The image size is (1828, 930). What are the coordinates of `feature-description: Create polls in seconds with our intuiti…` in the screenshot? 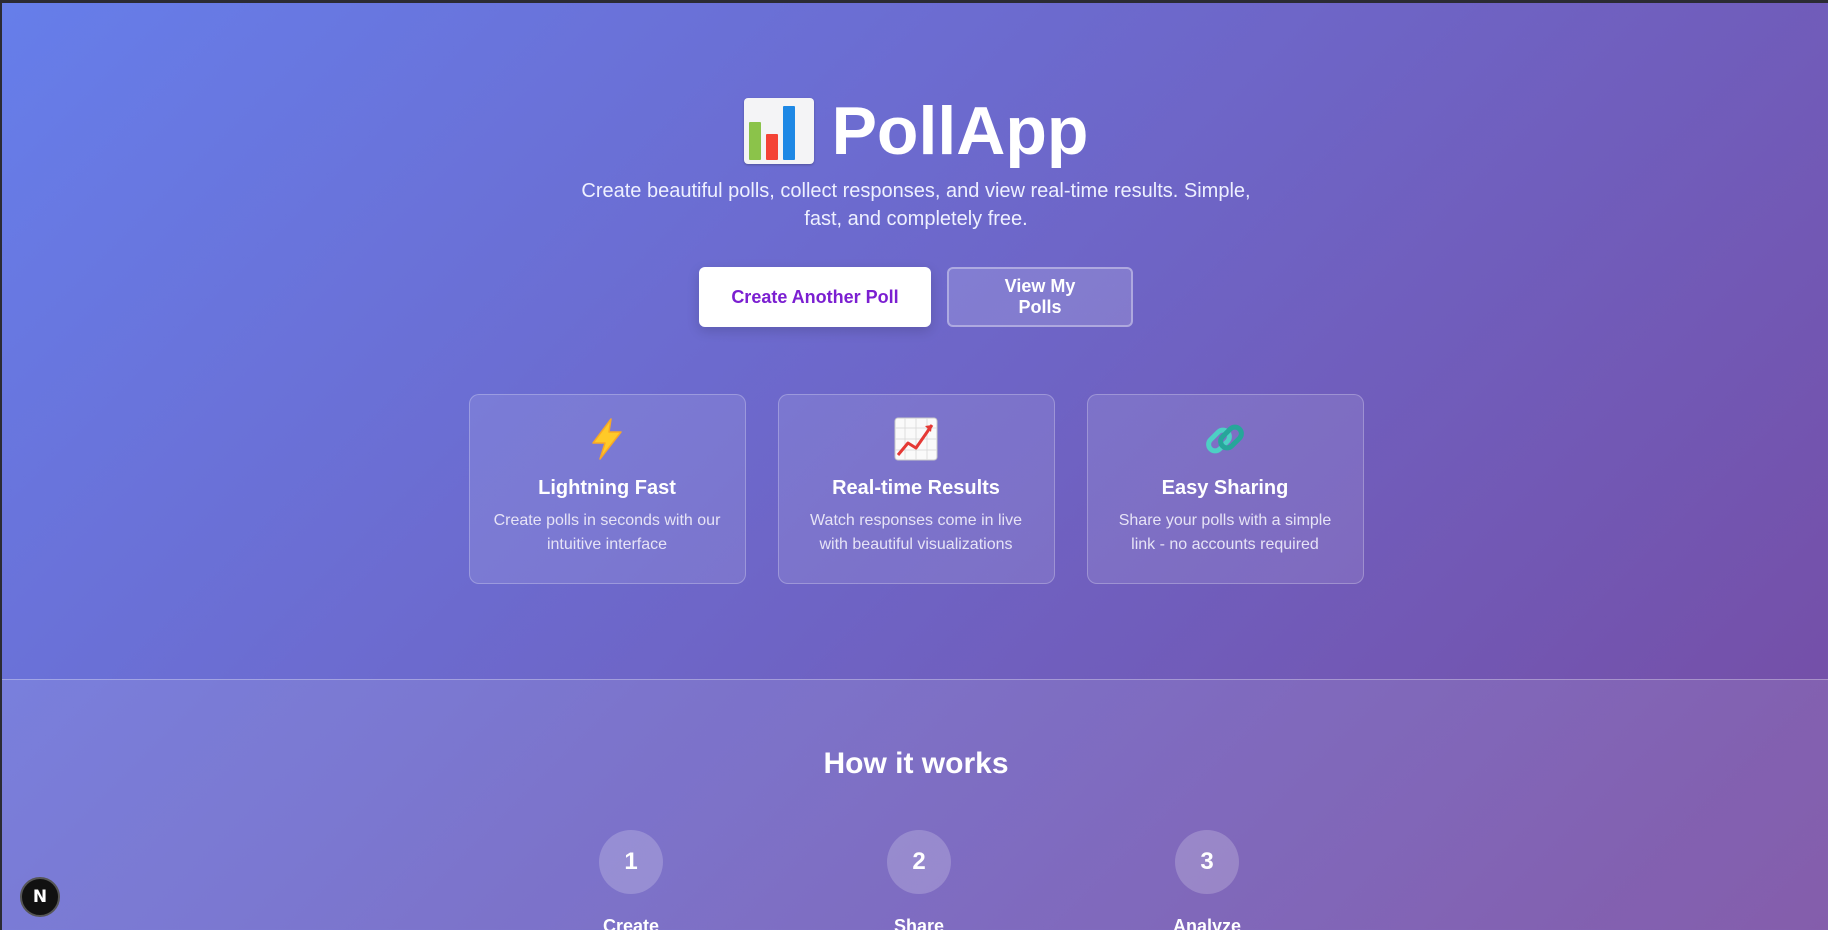 It's located at (607, 532).